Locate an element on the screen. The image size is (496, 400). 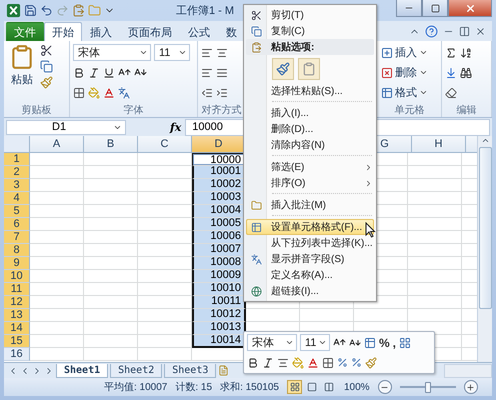
table-cell: 10001 is located at coordinates (219, 172).